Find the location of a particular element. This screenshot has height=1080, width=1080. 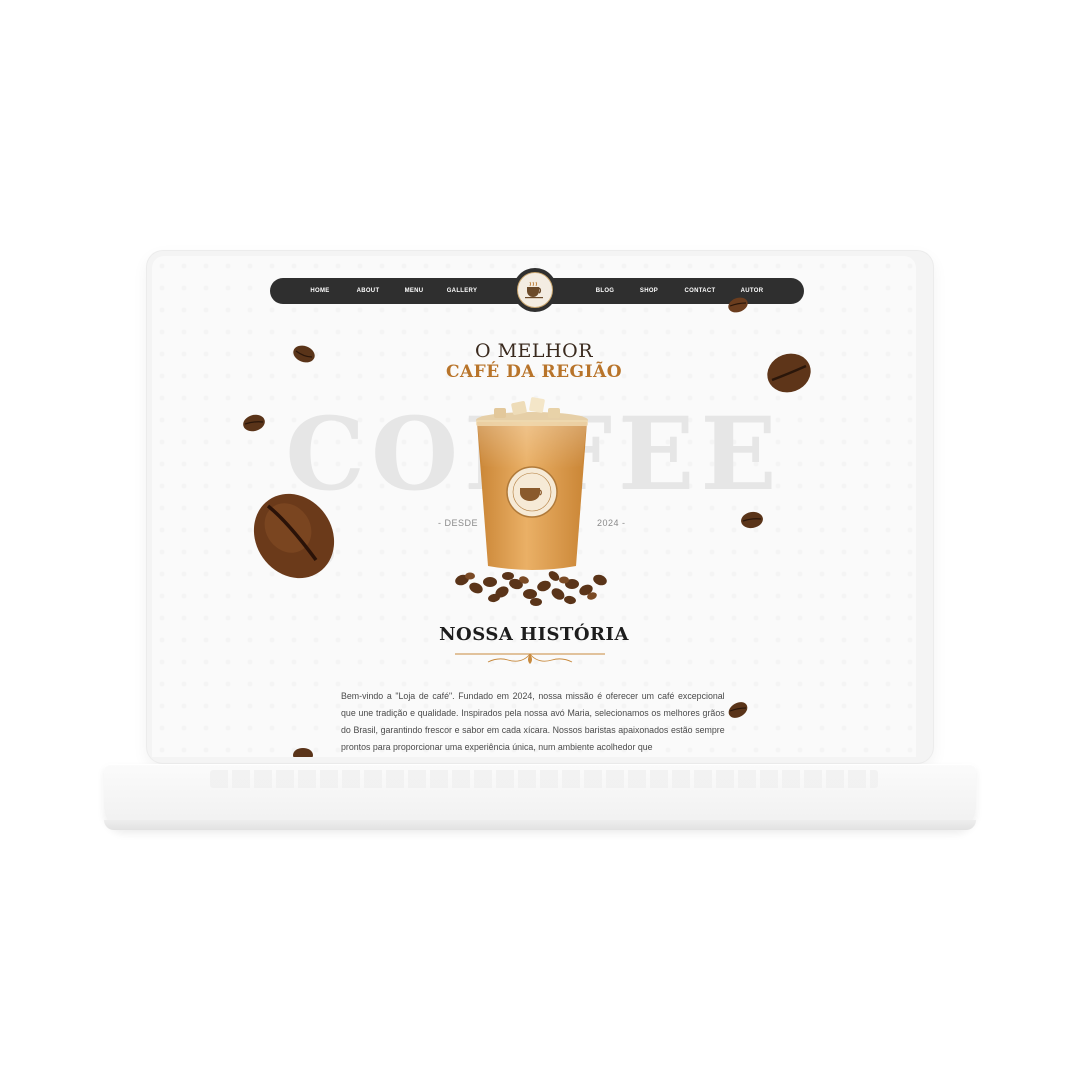

coffee-cup-icon is located at coordinates (535, 290).